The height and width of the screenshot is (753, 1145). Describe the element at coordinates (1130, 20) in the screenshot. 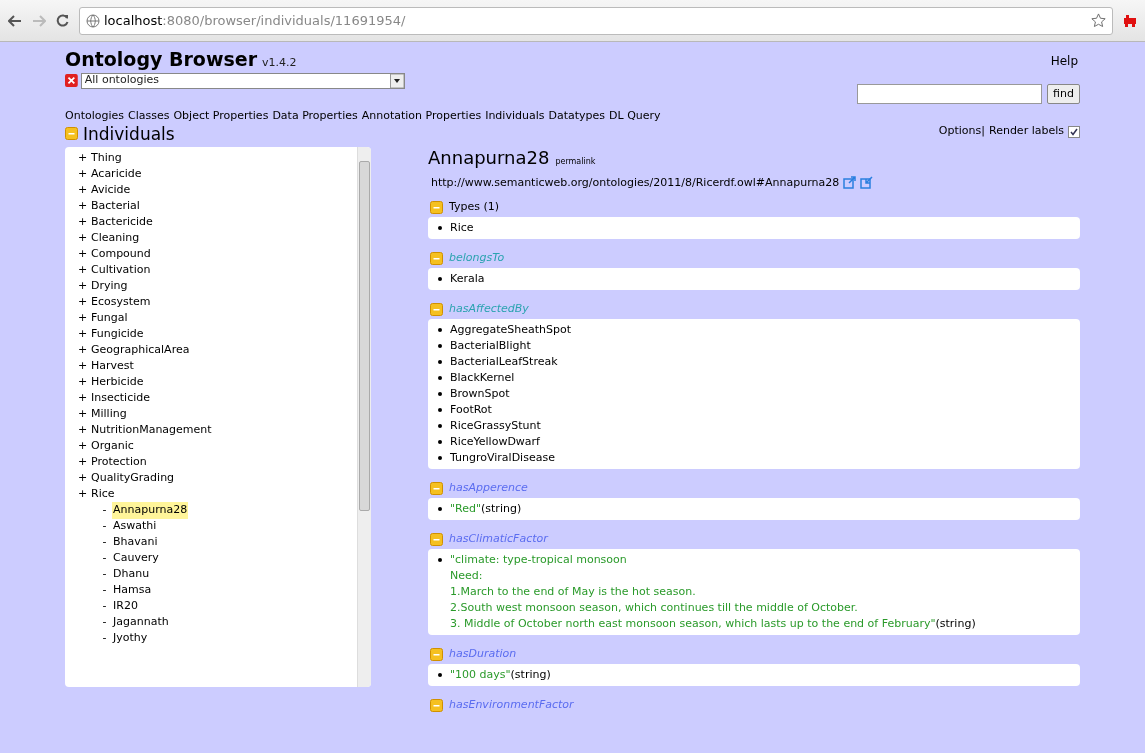

I see `extension-icon` at that location.